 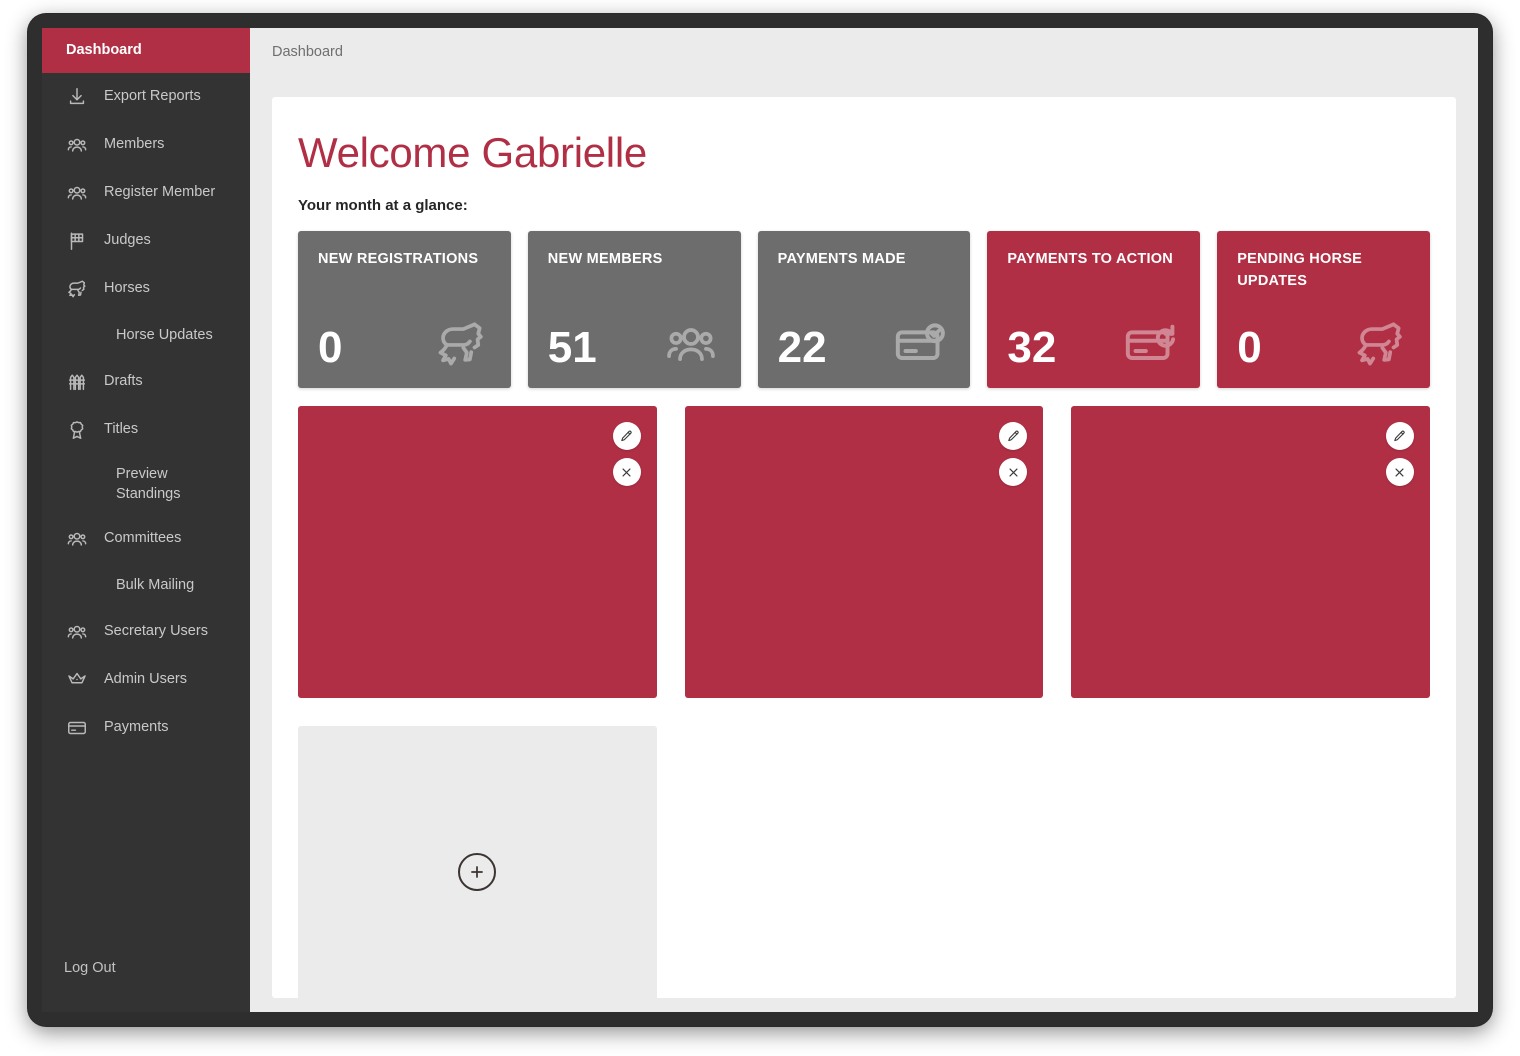 What do you see at coordinates (841, 259) in the screenshot?
I see `stat-card-title: PAYMENTS MADE` at bounding box center [841, 259].